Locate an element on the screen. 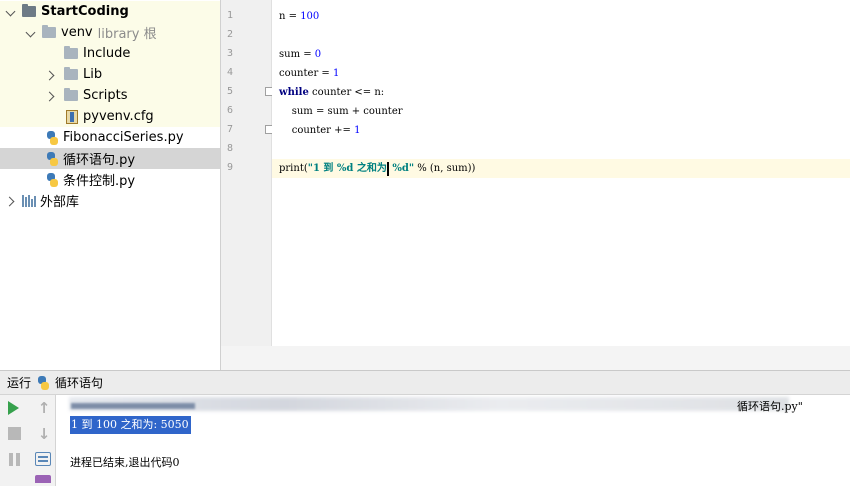 The width and height of the screenshot is (850, 486). process-exit-message: 进程已结束,退出代码0 is located at coordinates (125, 462).